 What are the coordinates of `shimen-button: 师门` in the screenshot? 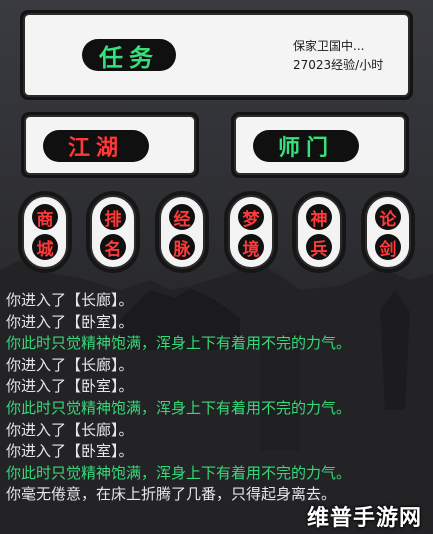 It's located at (306, 146).